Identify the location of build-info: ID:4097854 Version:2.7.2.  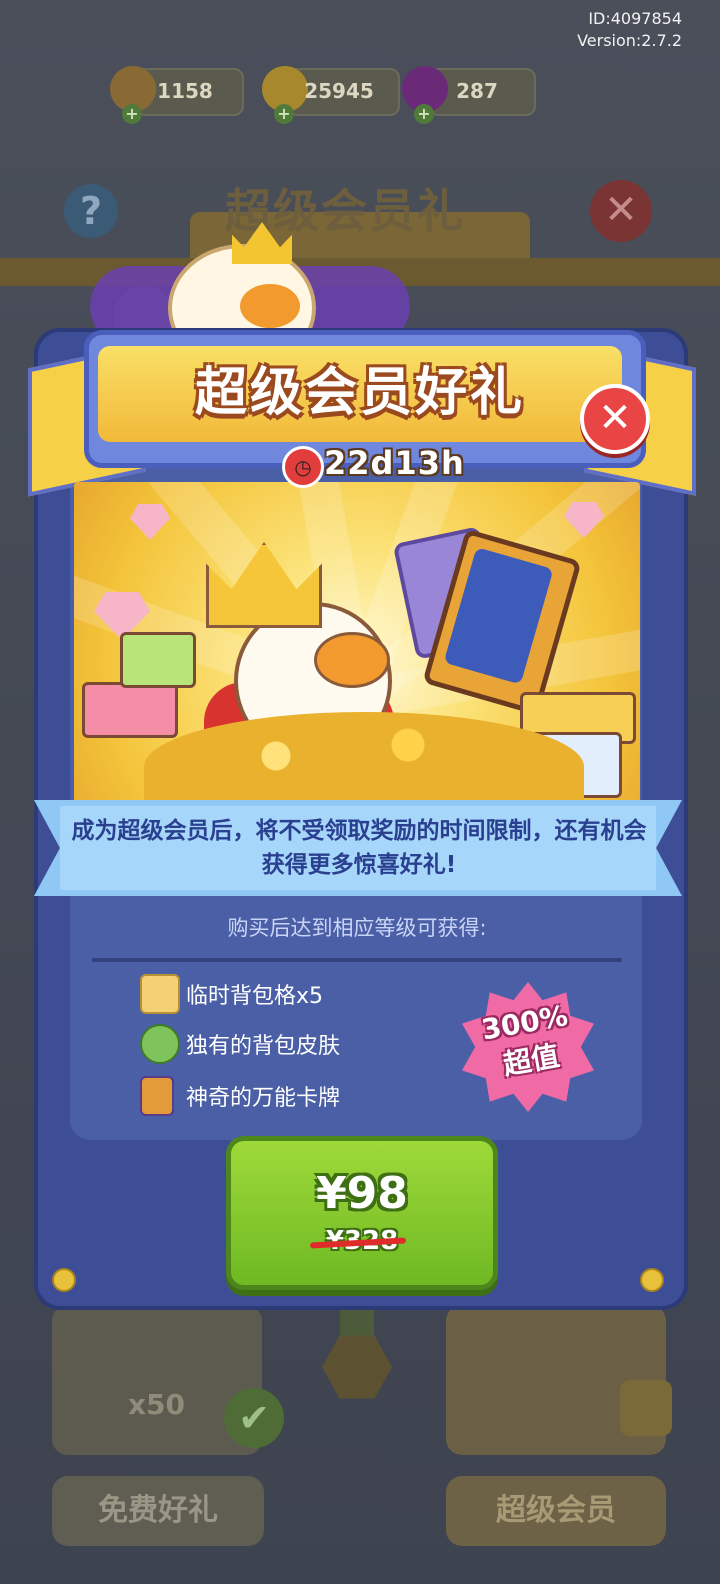
(629, 30).